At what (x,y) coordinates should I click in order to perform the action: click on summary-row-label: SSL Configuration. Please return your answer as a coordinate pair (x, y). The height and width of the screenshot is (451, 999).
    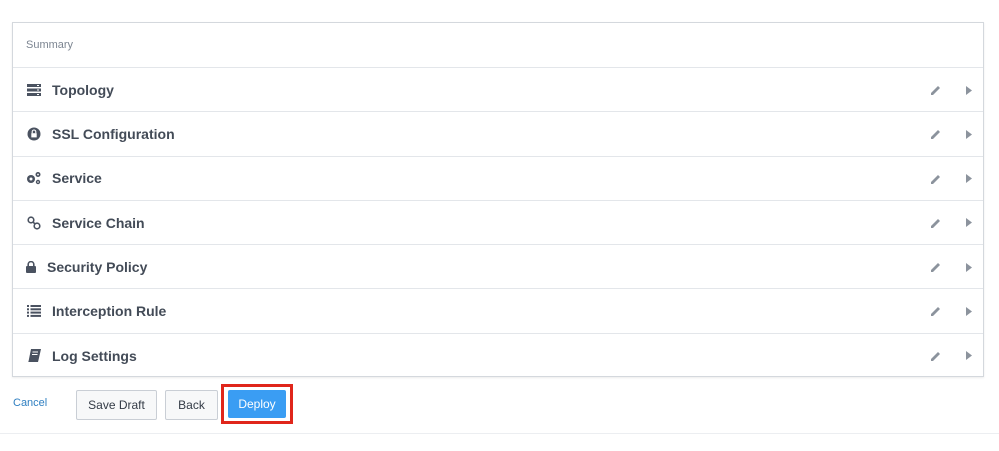
    Looking at the image, I should click on (113, 133).